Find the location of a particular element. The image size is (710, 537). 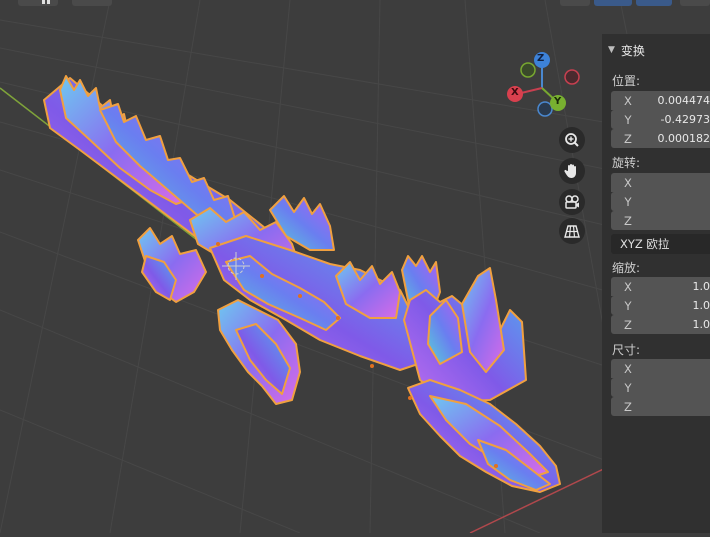

zoom-icon is located at coordinates (572, 140).